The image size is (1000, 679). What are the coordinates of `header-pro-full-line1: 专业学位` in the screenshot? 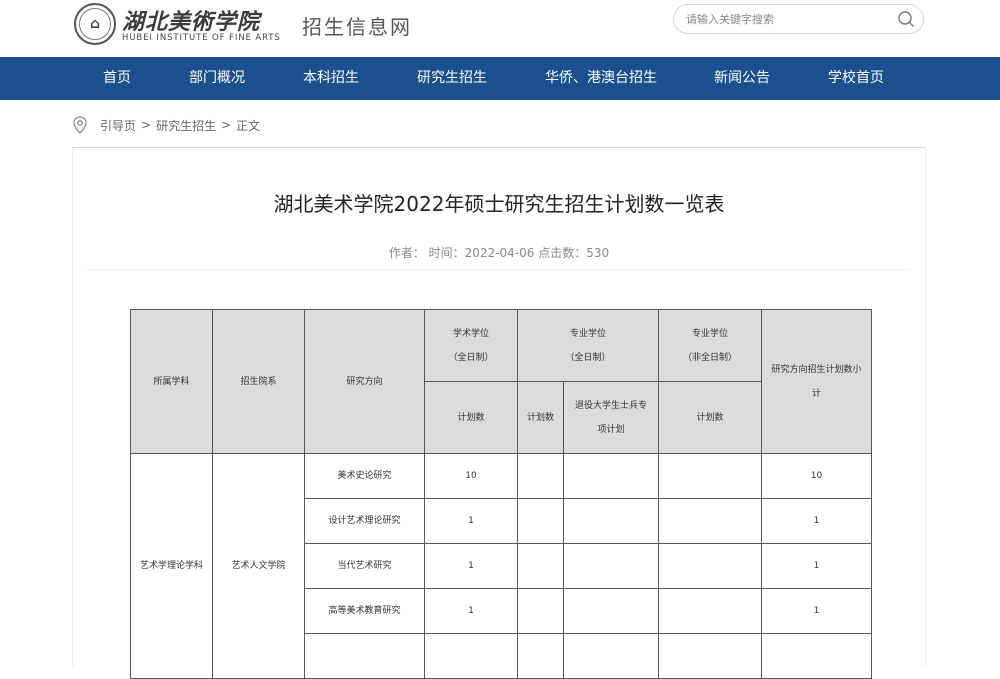 It's located at (587, 333).